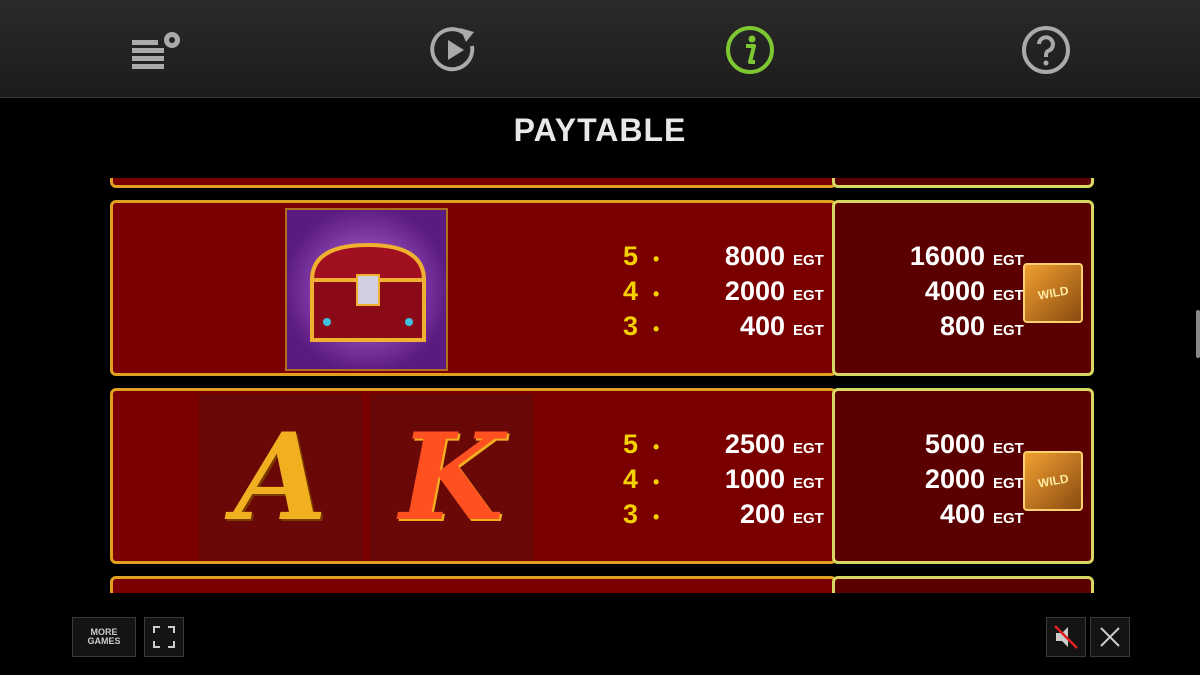 The height and width of the screenshot is (675, 1200). What do you see at coordinates (451, 477) in the screenshot?
I see `letter-k-symbol: K` at bounding box center [451, 477].